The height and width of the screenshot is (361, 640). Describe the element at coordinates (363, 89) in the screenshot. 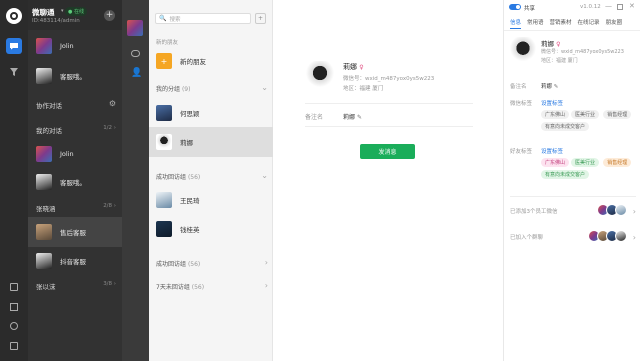

I see `profile-region: 地区：福建 厦门` at that location.